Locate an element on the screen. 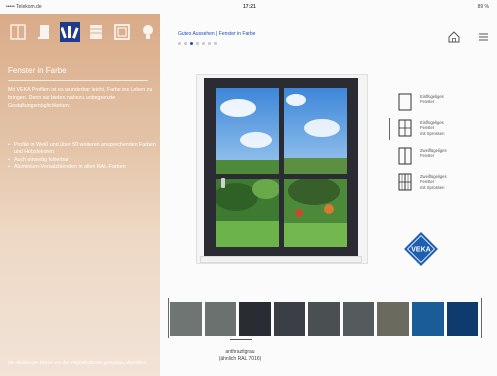 The width and height of the screenshot is (497, 376). lightbulb-icon is located at coordinates (148, 32).